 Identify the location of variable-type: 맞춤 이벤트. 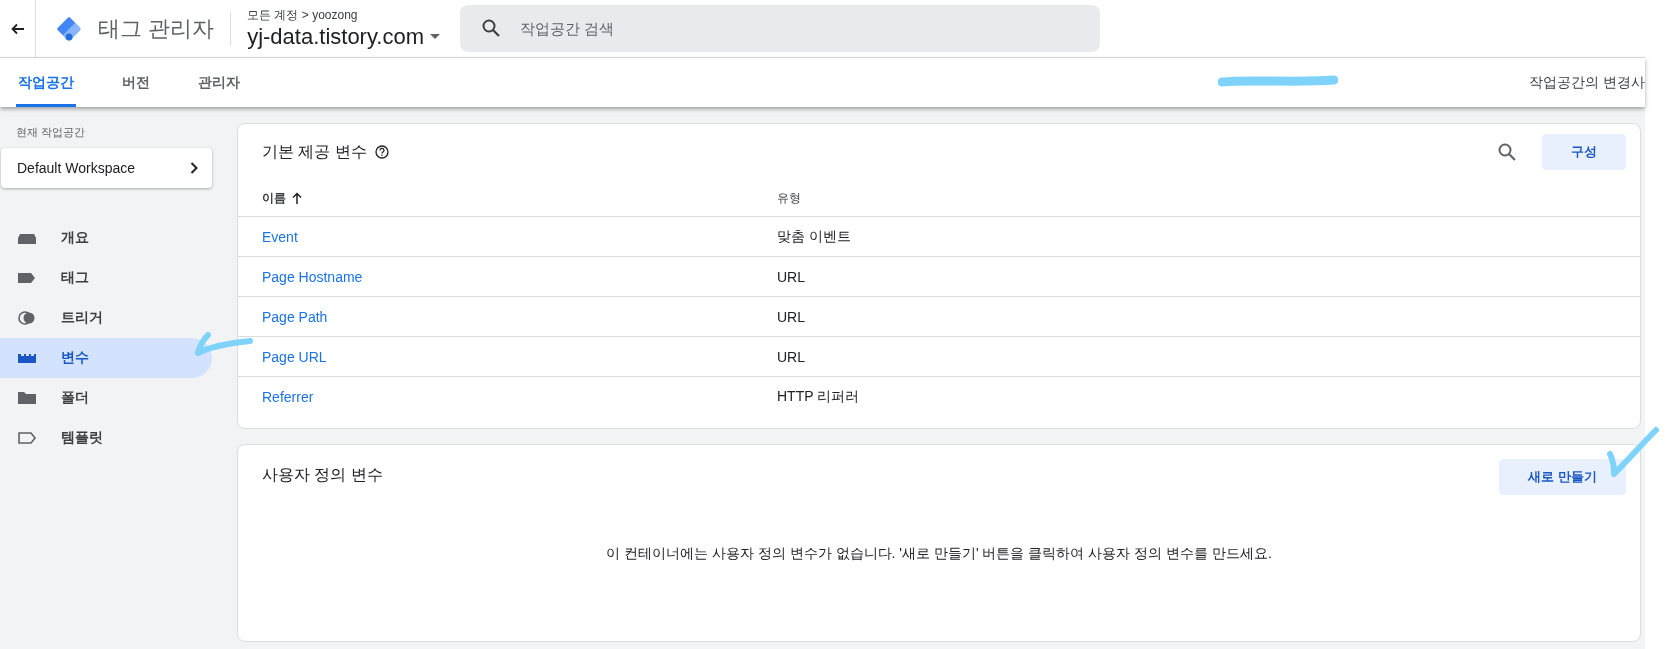
(814, 236).